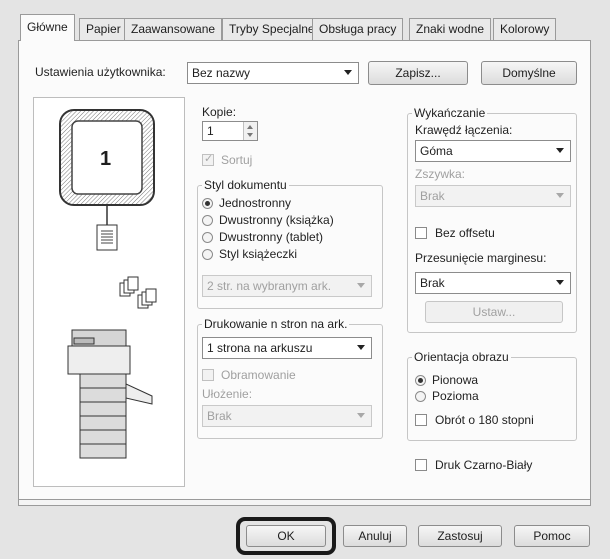 The image size is (610, 559). Describe the element at coordinates (461, 357) in the screenshot. I see `orientation-title: Orientacja obrazu` at that location.